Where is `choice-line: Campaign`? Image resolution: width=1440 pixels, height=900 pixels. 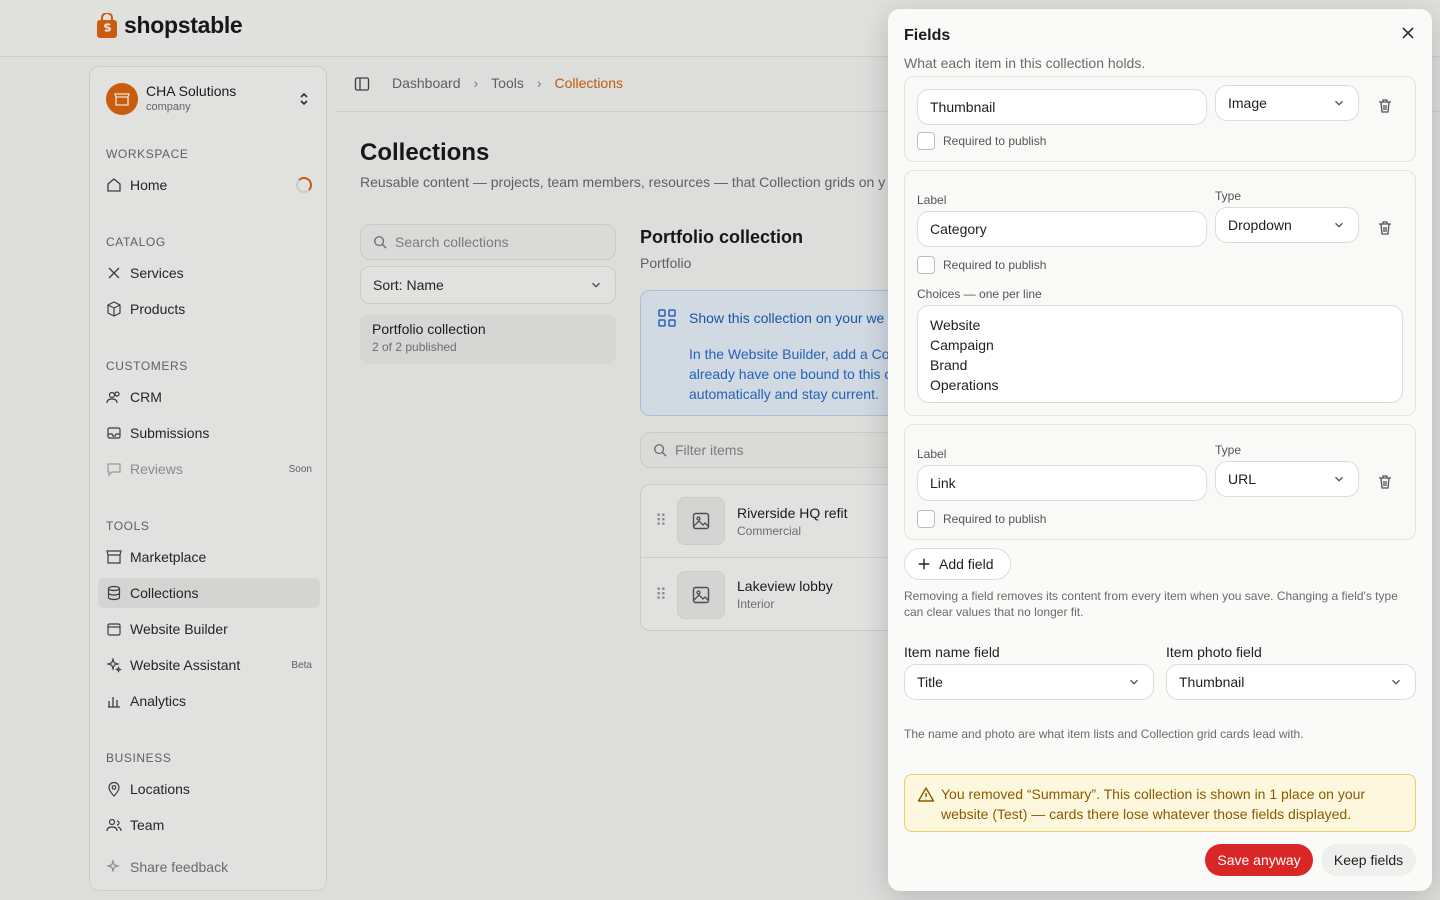 choice-line: Campaign is located at coordinates (962, 345).